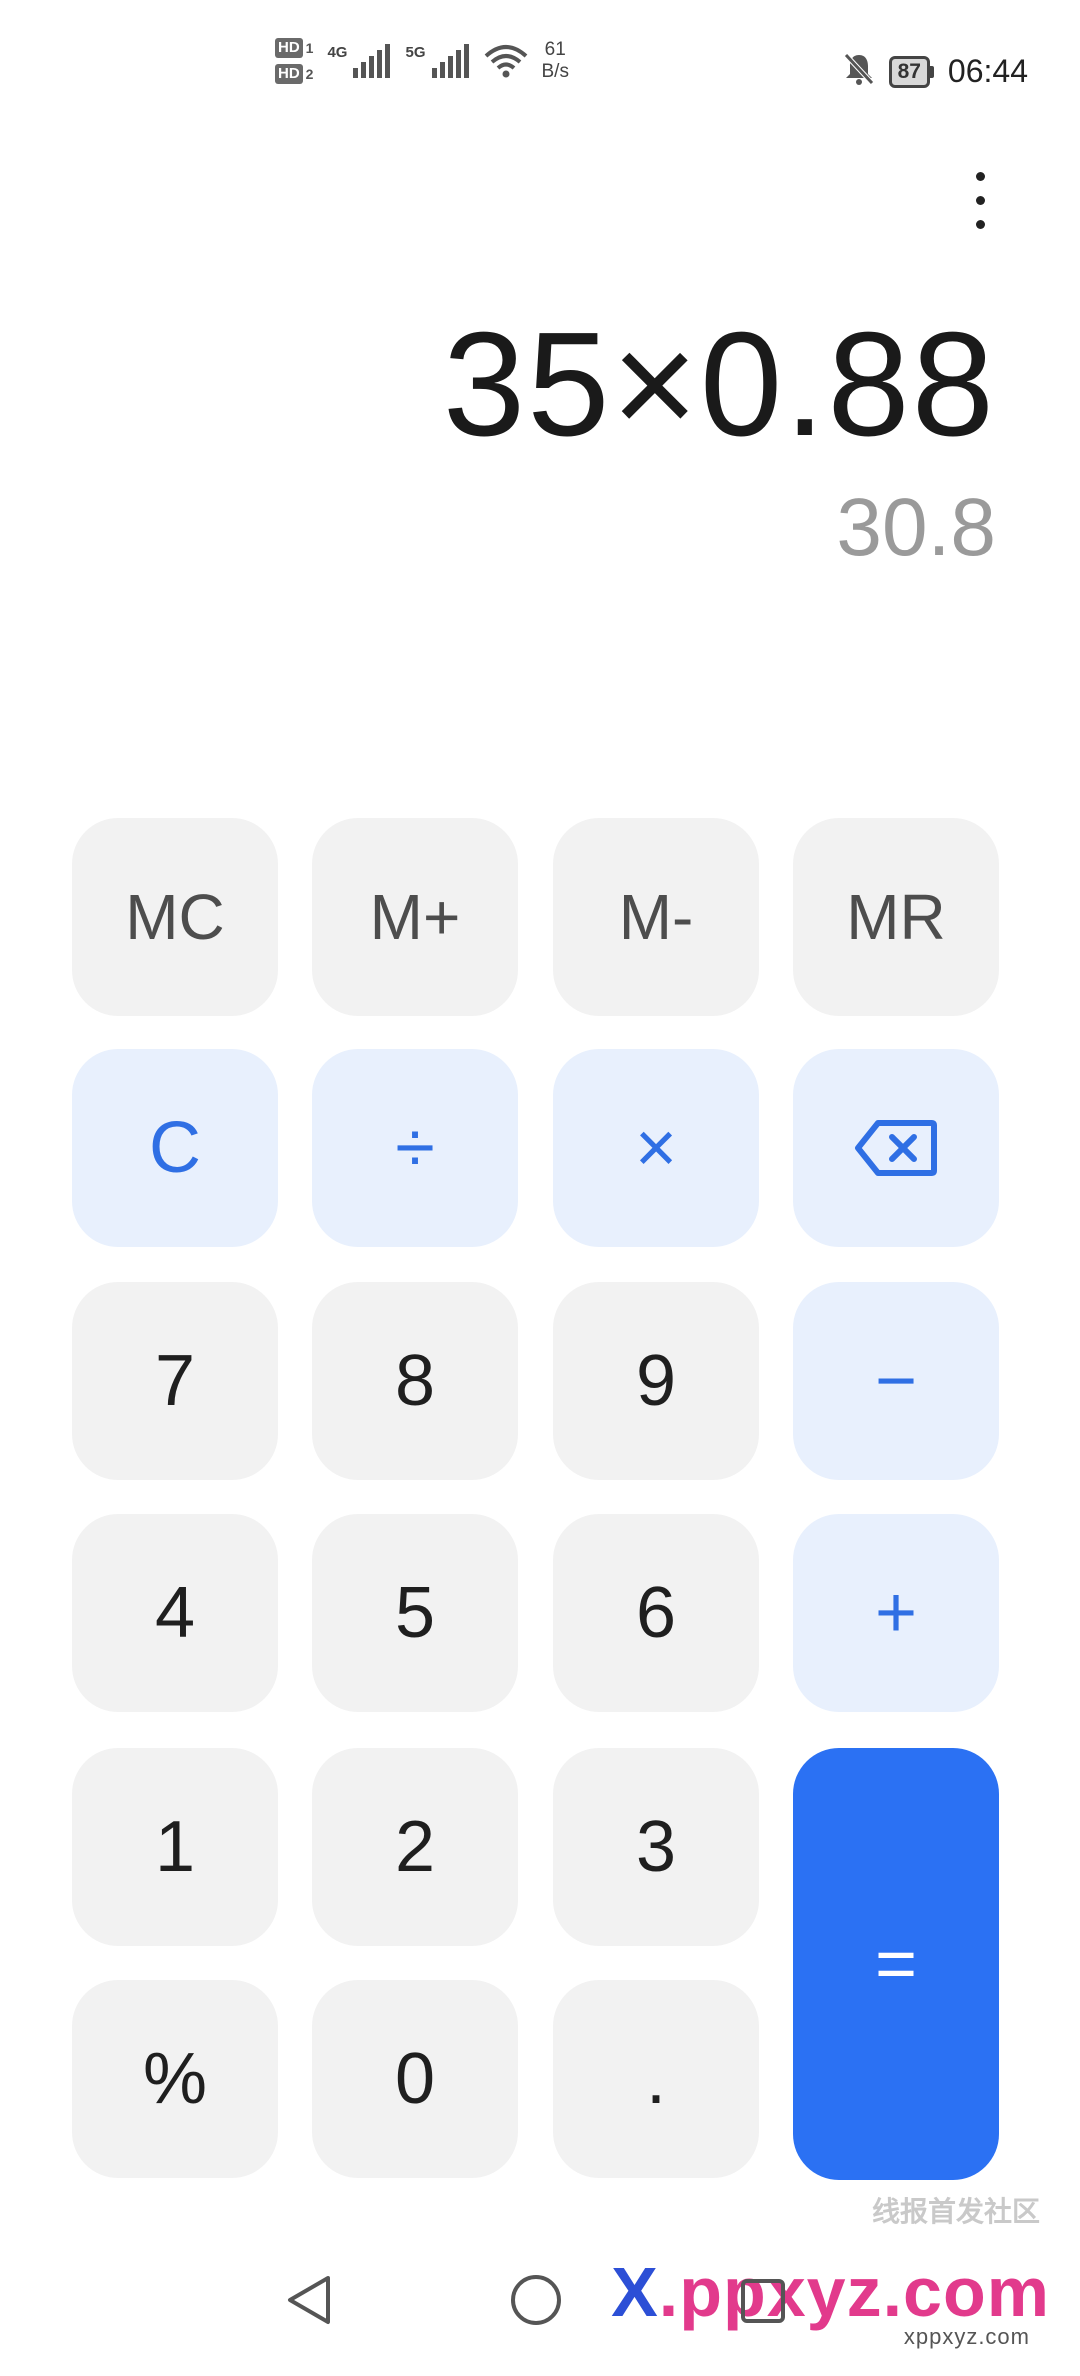 This screenshot has width=1080, height=2376. Describe the element at coordinates (415, 917) in the screenshot. I see `memory-add-button: M+` at that location.